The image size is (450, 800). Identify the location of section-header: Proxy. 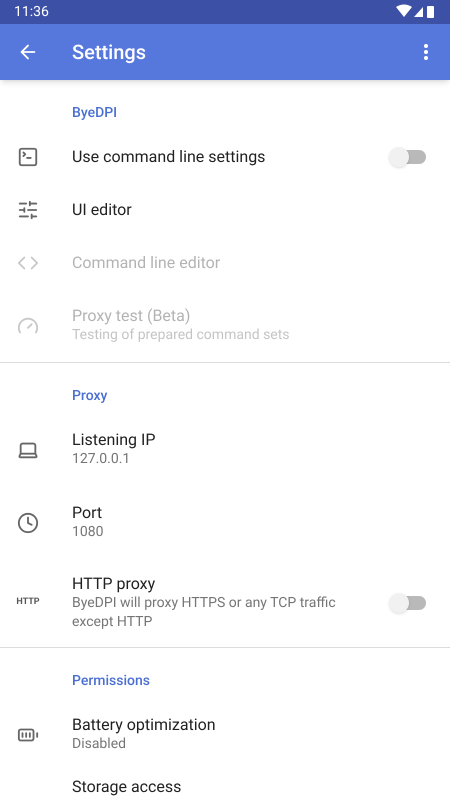
(90, 396).